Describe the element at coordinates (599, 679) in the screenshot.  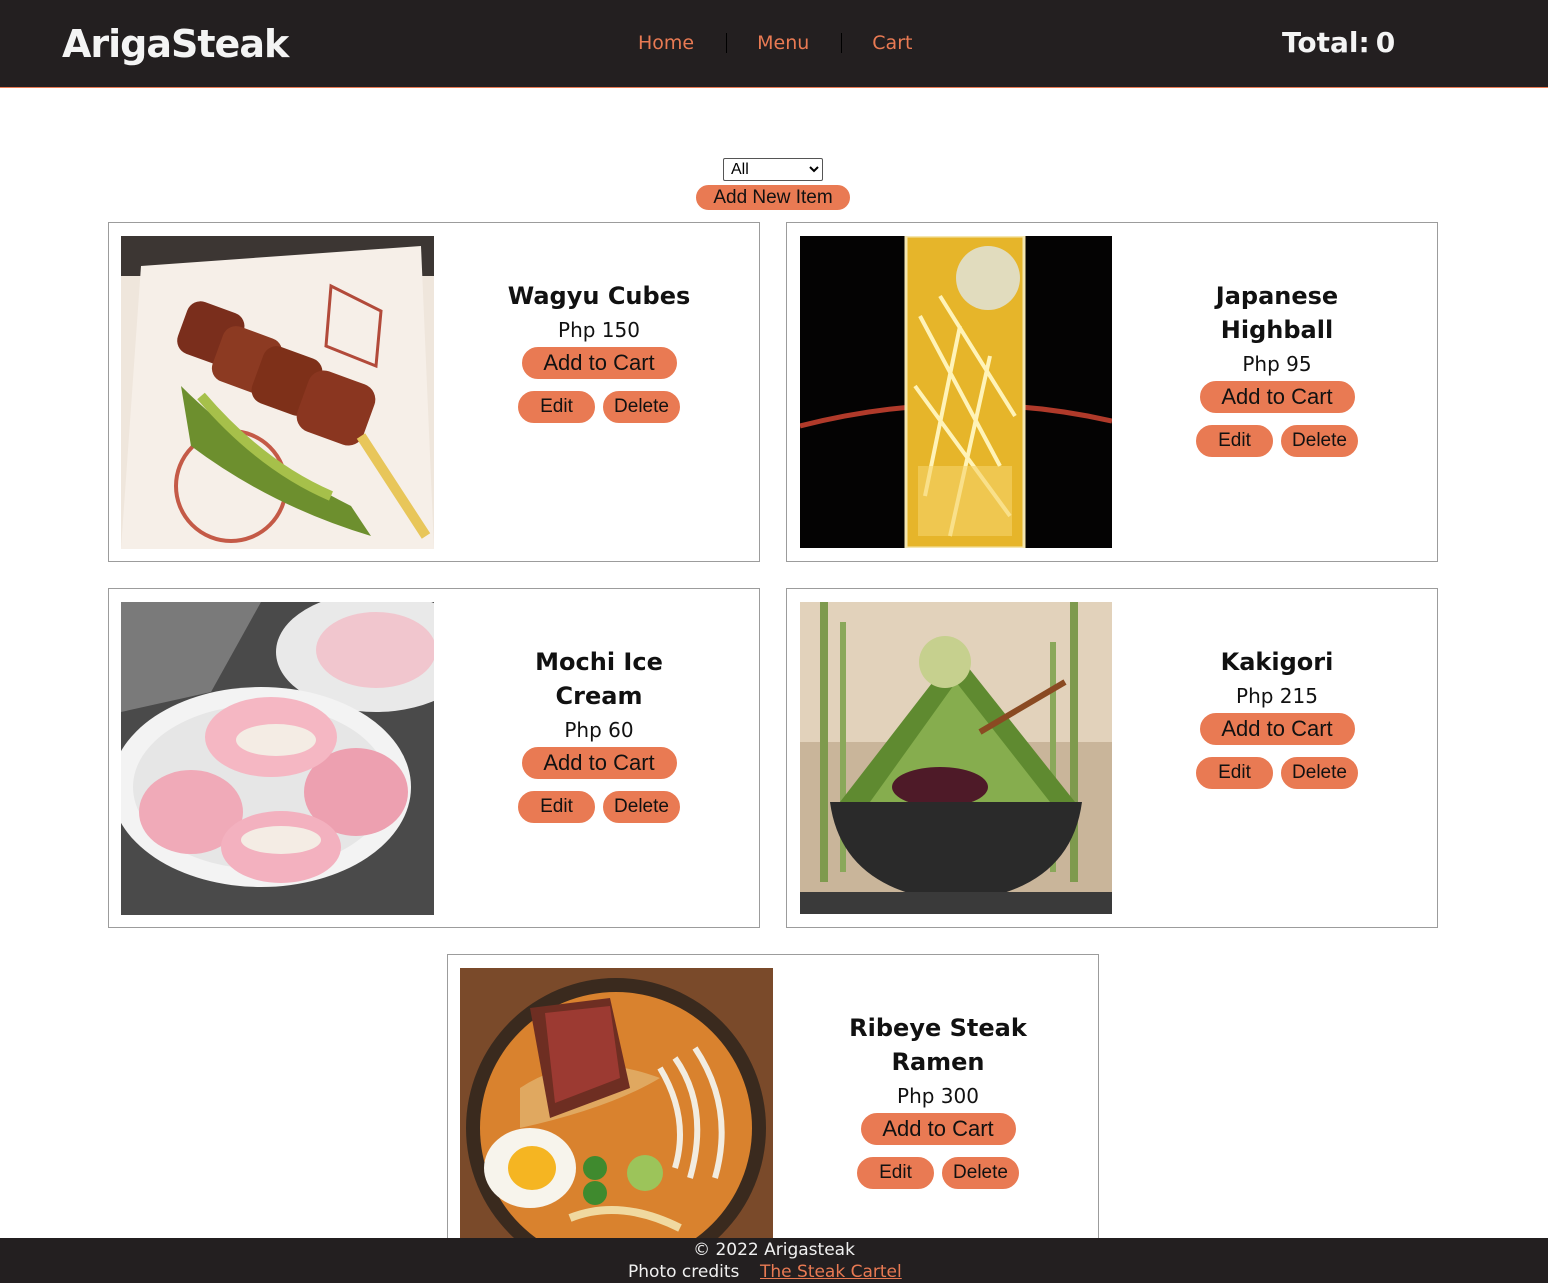
I see `item-name: Mochi Ice Cream` at that location.